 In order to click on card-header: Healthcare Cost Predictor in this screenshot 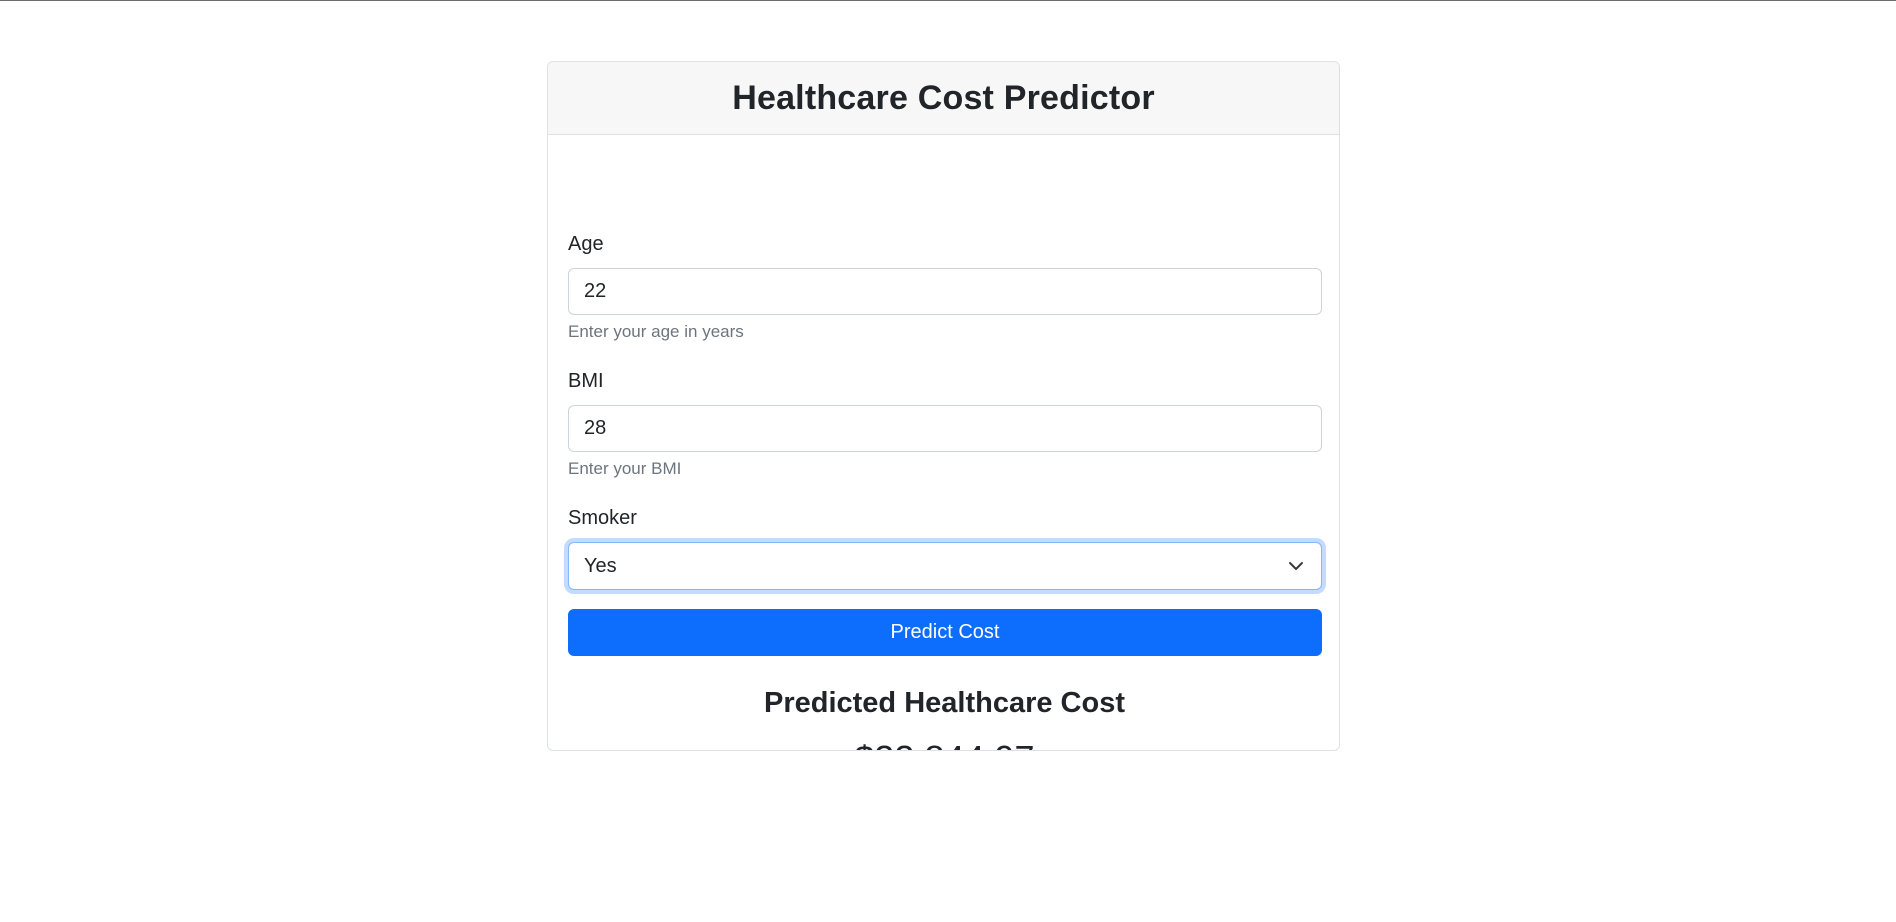, I will do `click(943, 98)`.